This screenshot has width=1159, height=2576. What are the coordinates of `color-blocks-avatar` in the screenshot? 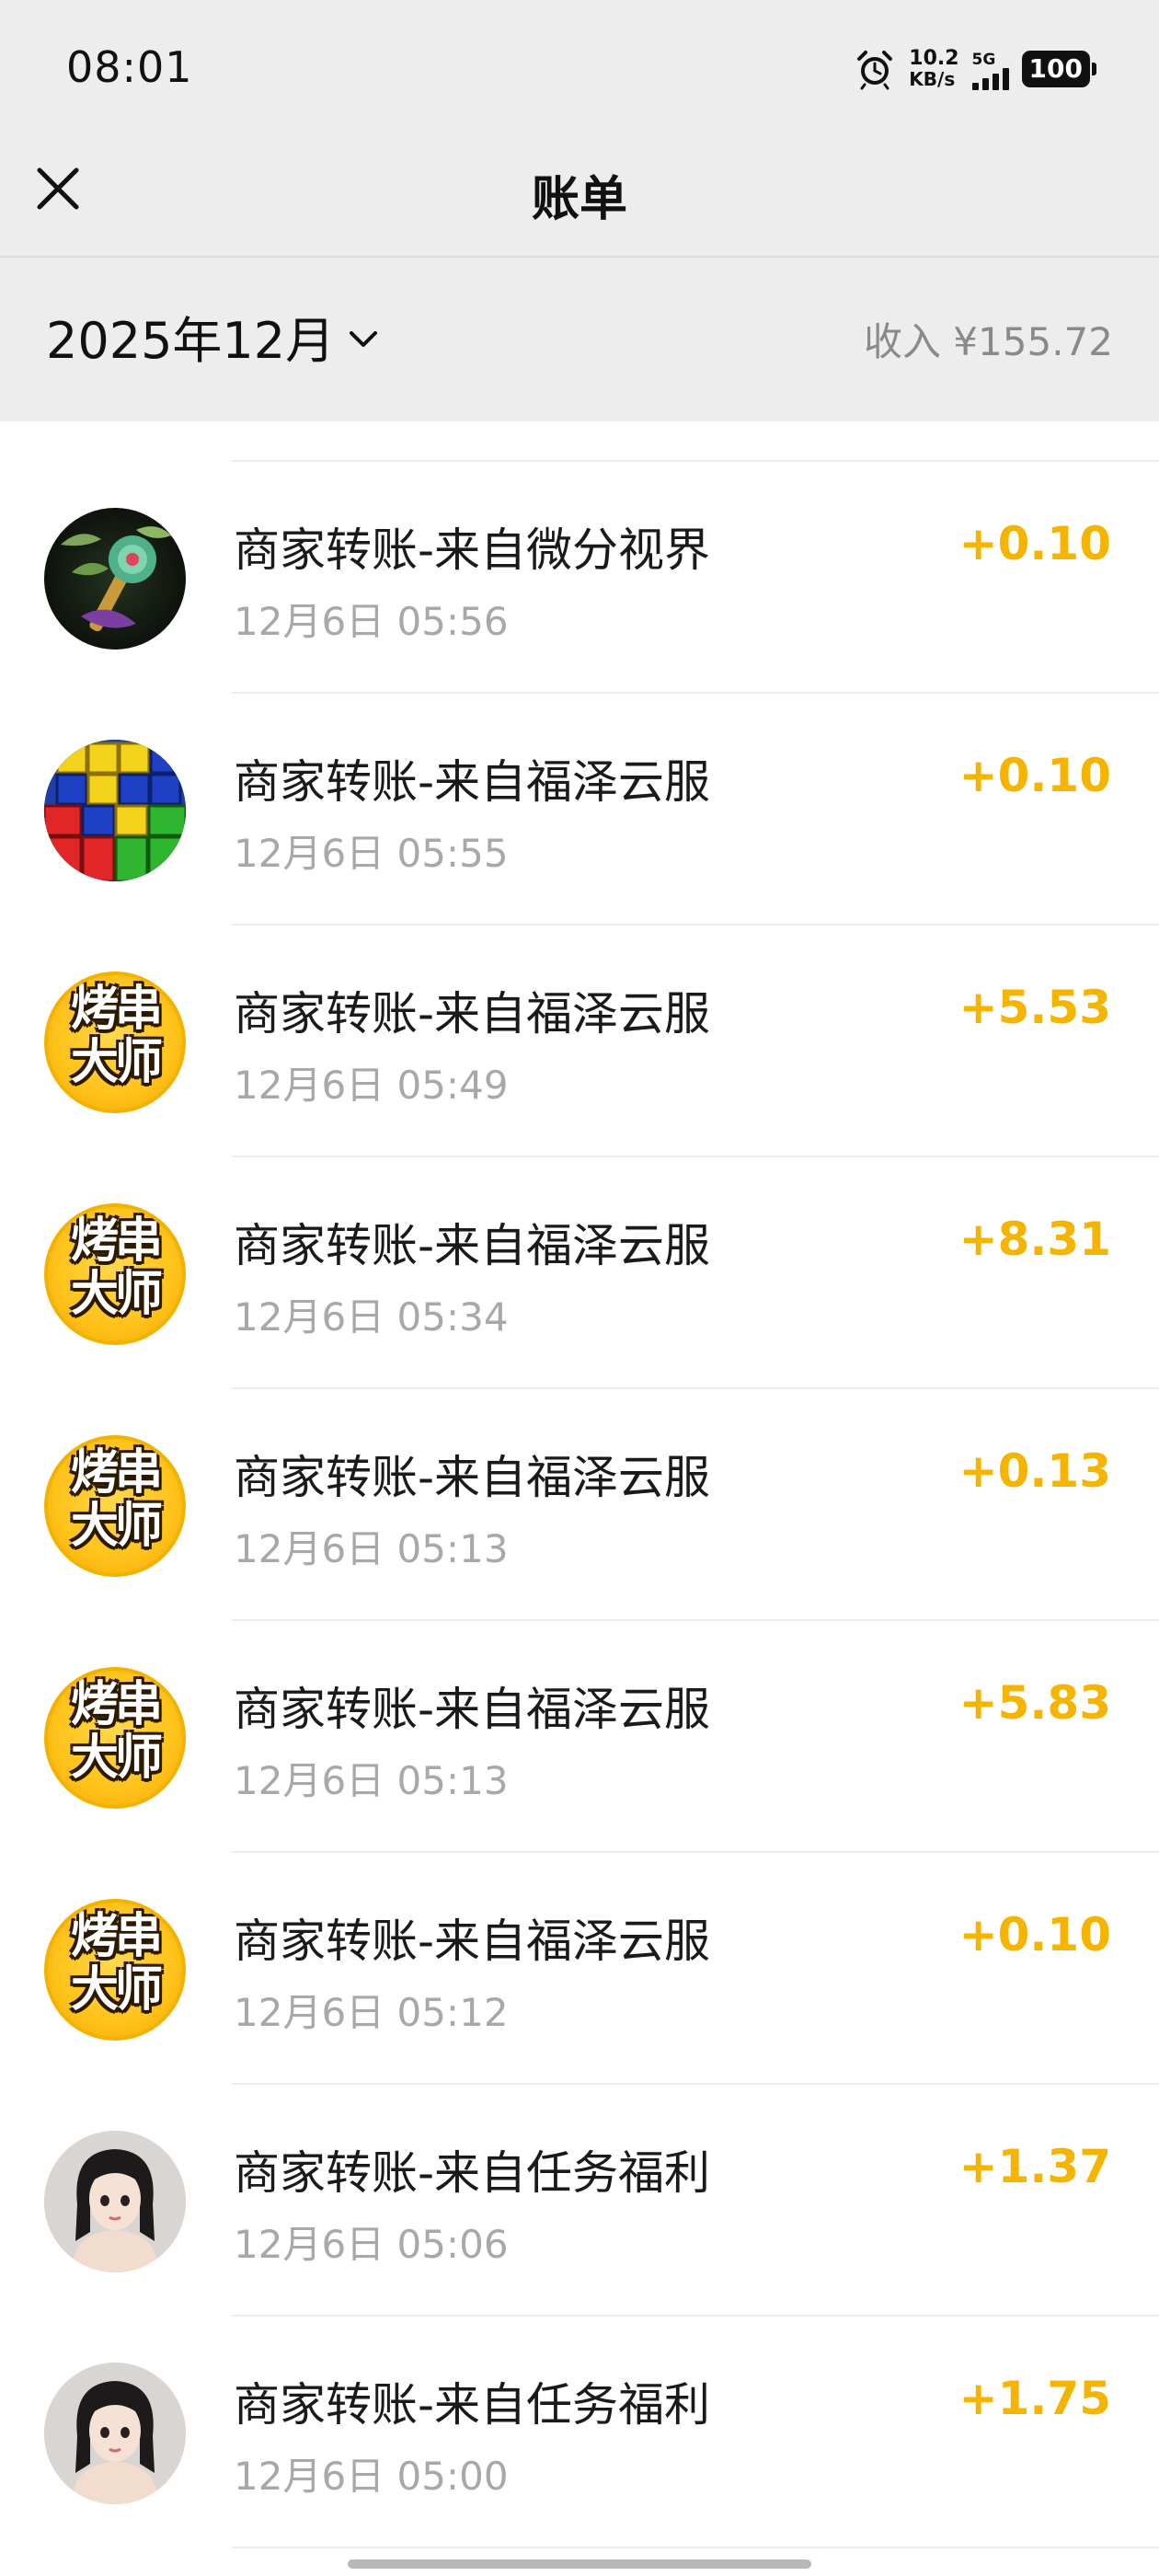 It's located at (115, 810).